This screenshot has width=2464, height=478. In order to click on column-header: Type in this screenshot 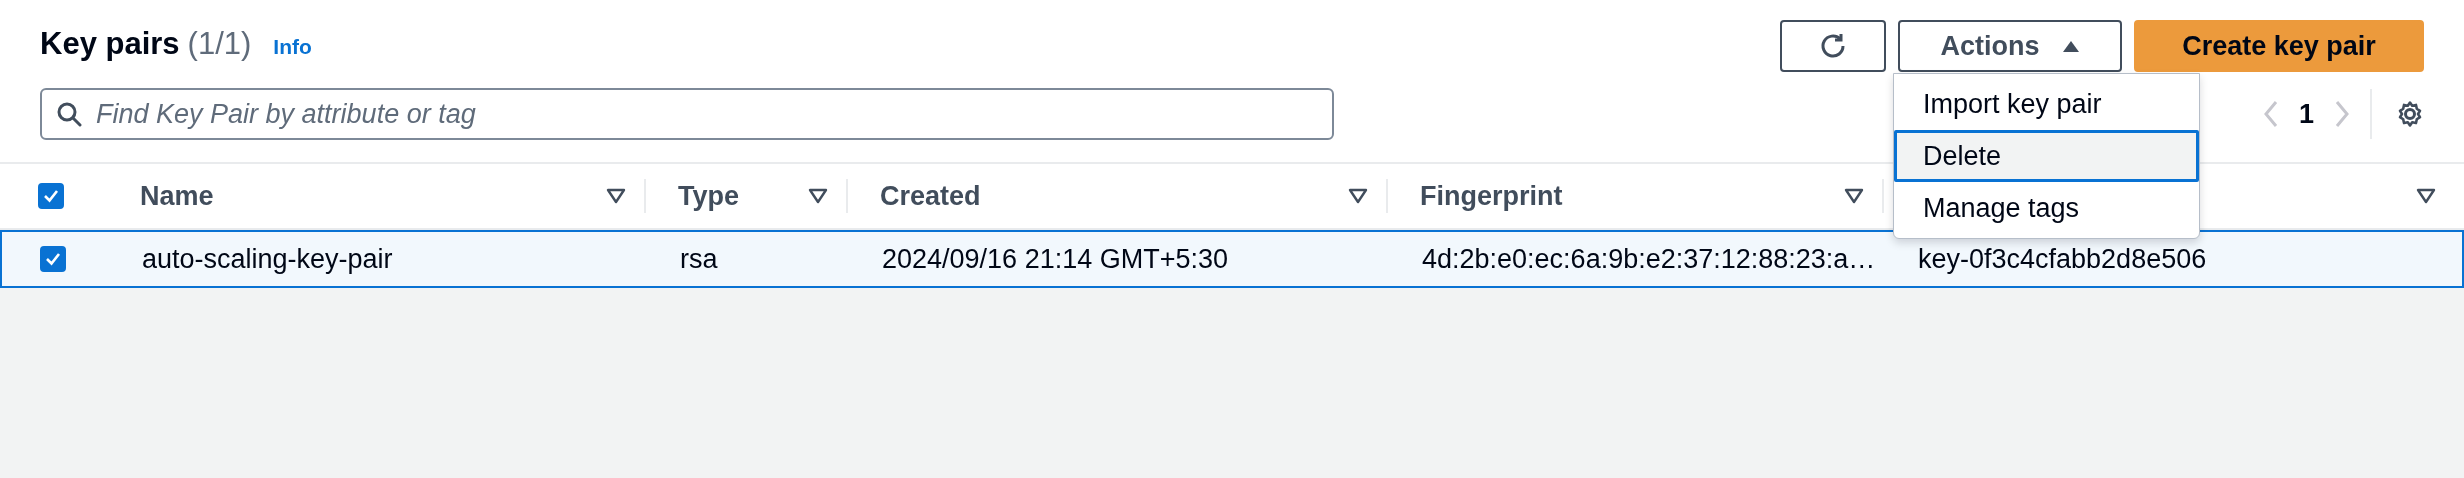, I will do `click(708, 196)`.